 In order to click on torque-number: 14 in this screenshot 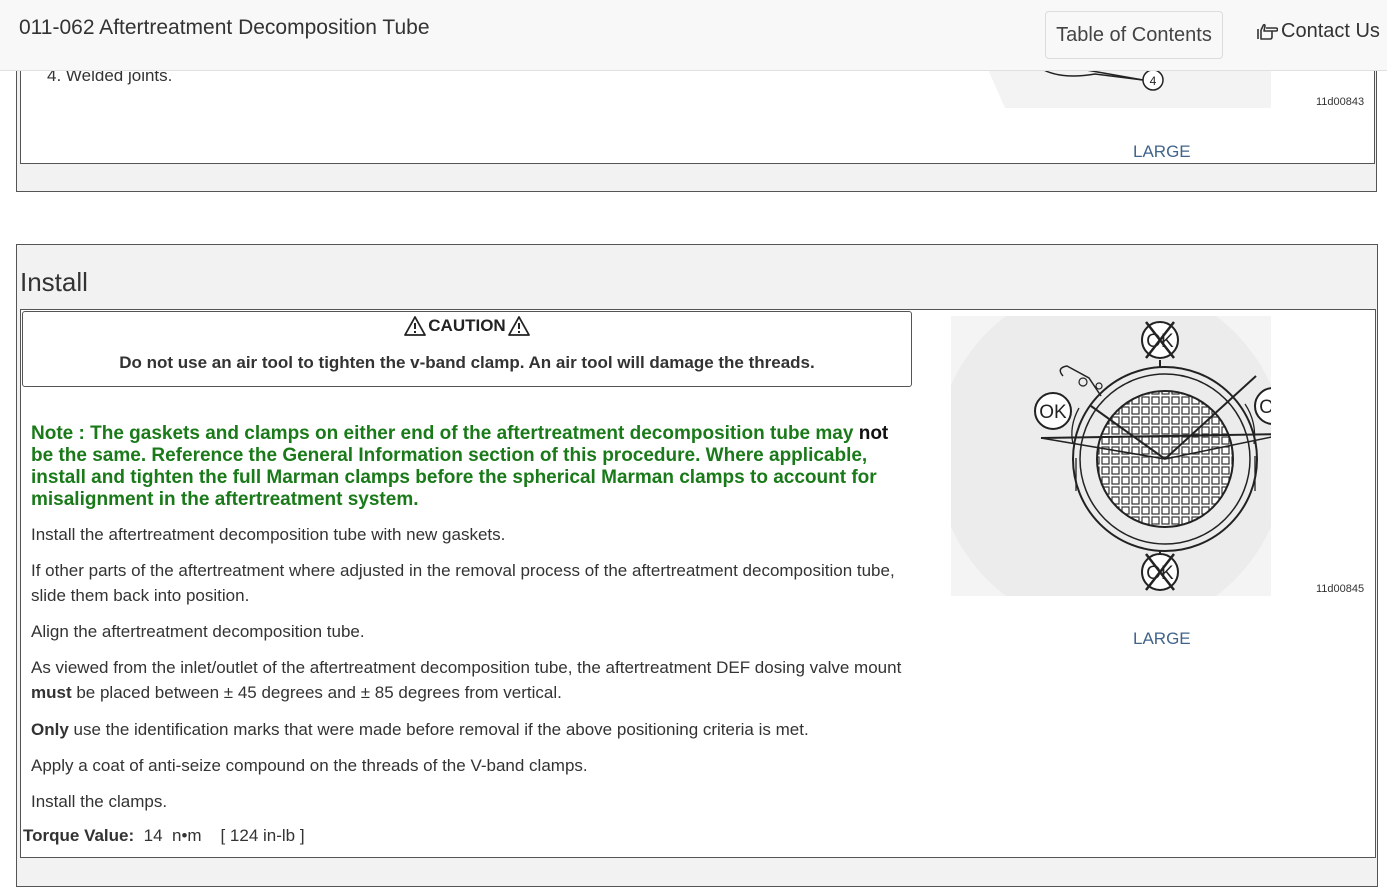, I will do `click(153, 835)`.